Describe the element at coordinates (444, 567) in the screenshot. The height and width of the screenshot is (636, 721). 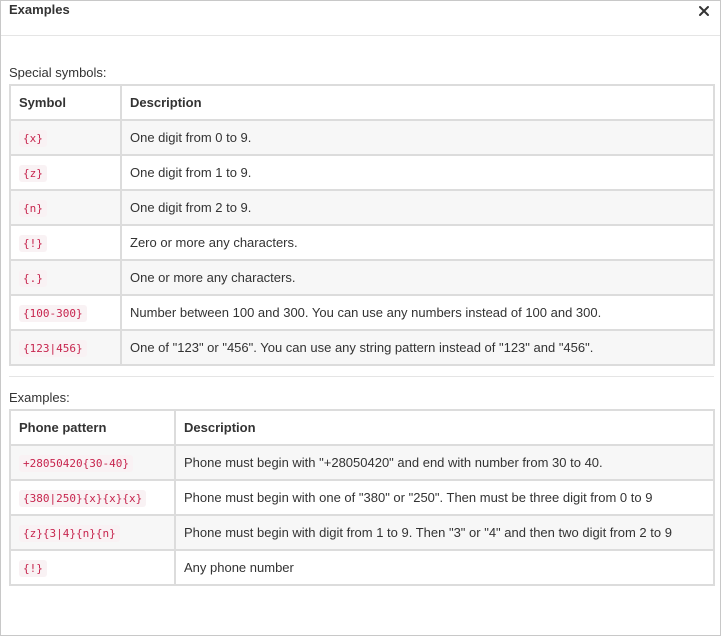
I see `description-cell: Any phone number` at that location.